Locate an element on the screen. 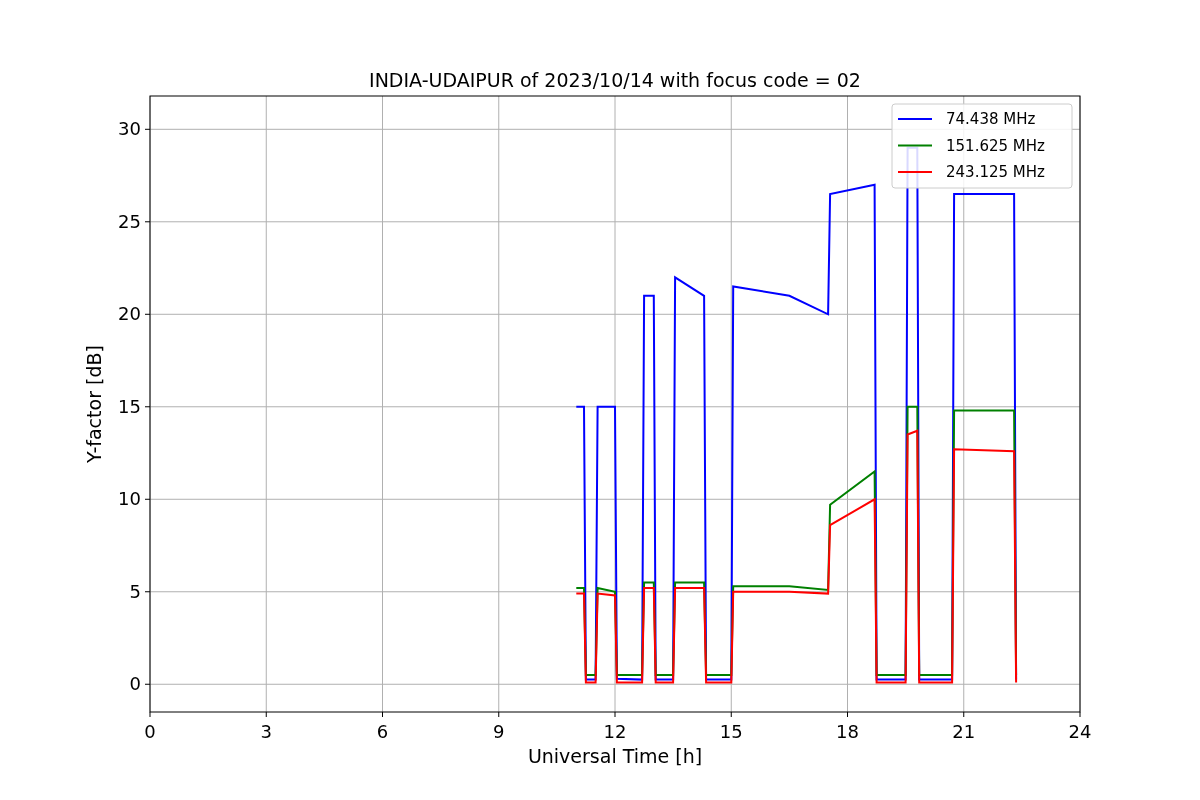  x-tick-label: 21 is located at coordinates (964, 731).